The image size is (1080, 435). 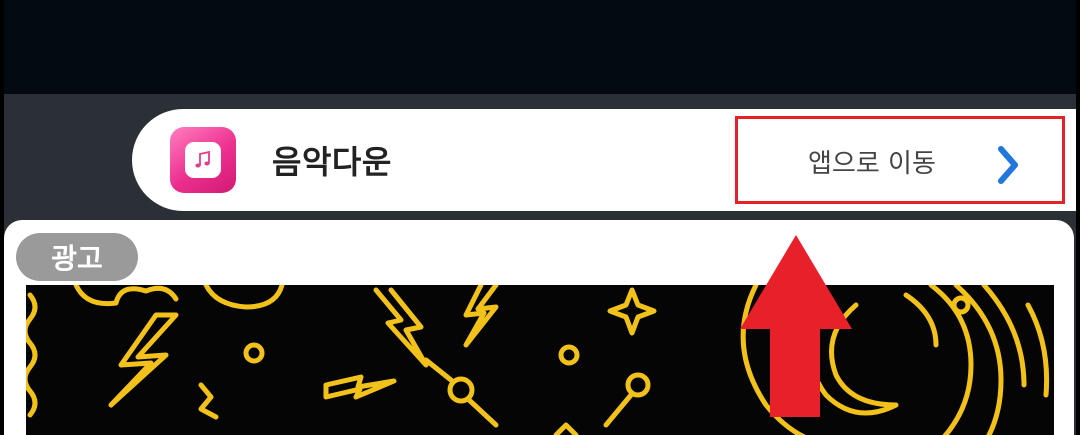 I want to click on app-name: 음악다운, so click(x=332, y=162).